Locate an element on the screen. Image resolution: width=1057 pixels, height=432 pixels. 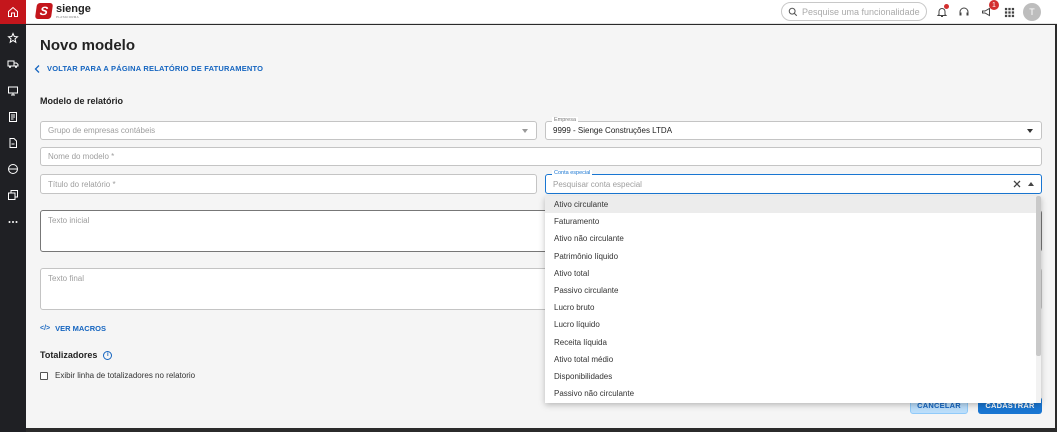
texto-final-placeholder: Texto final is located at coordinates (66, 278).